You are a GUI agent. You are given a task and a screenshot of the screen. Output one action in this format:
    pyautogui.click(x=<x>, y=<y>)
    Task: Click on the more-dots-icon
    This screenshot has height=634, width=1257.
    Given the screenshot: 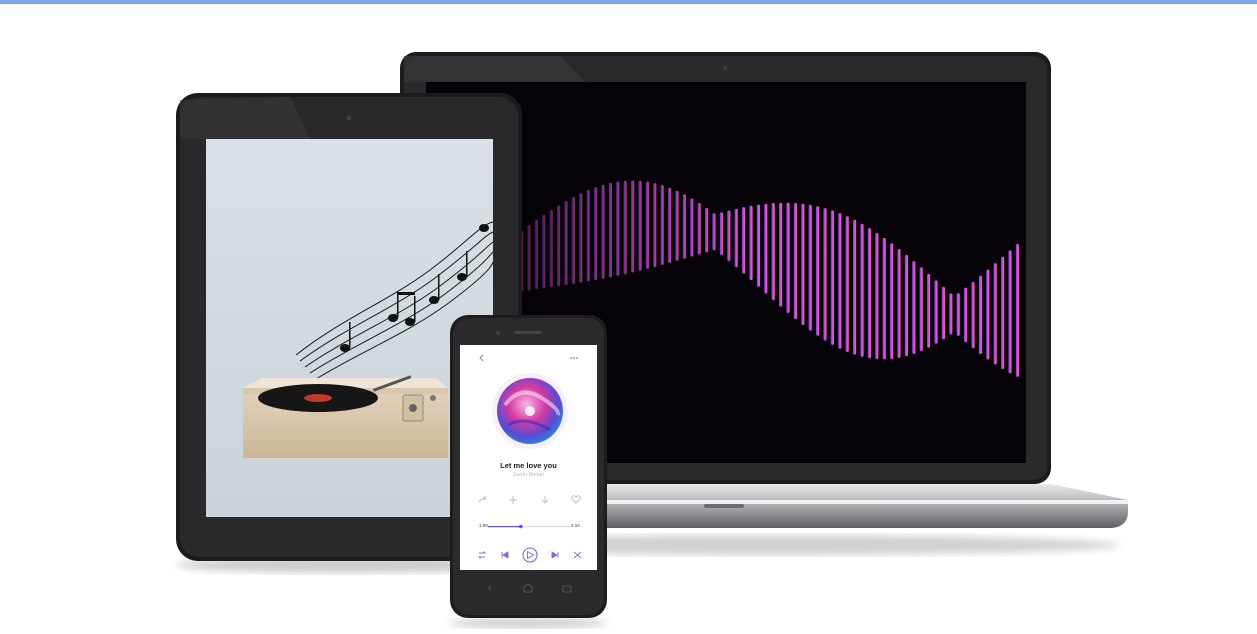 What is the action you would take?
    pyautogui.click(x=574, y=358)
    